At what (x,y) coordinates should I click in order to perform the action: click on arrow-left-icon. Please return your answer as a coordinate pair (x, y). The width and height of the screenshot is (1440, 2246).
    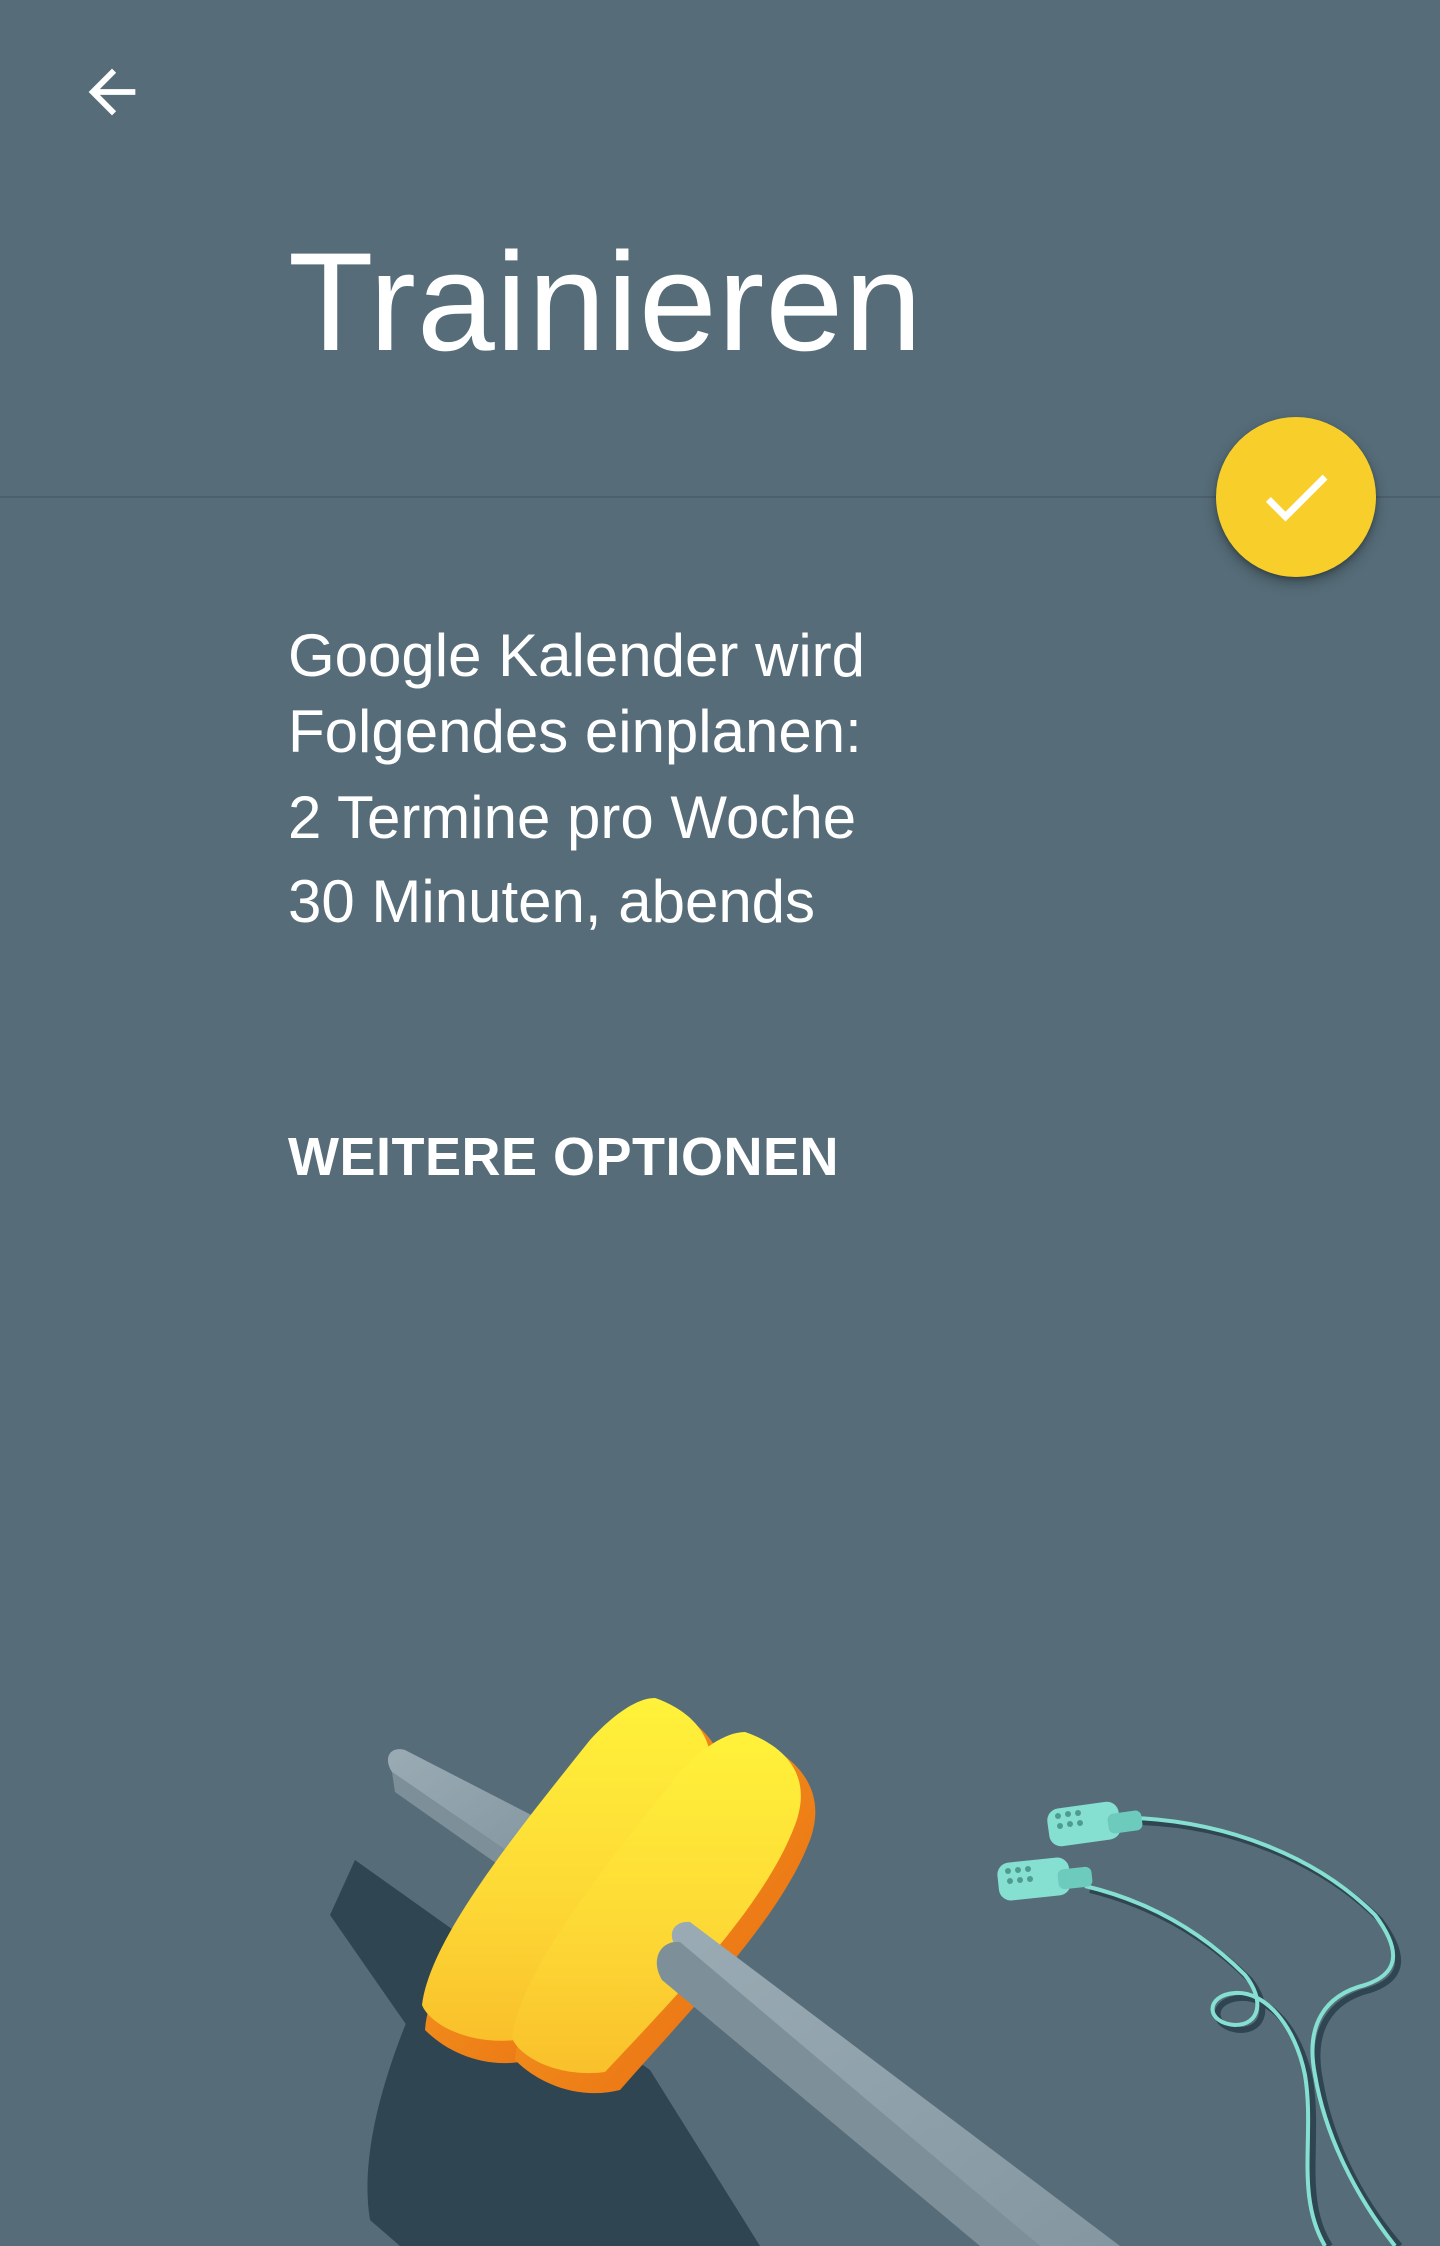
    Looking at the image, I should click on (112, 92).